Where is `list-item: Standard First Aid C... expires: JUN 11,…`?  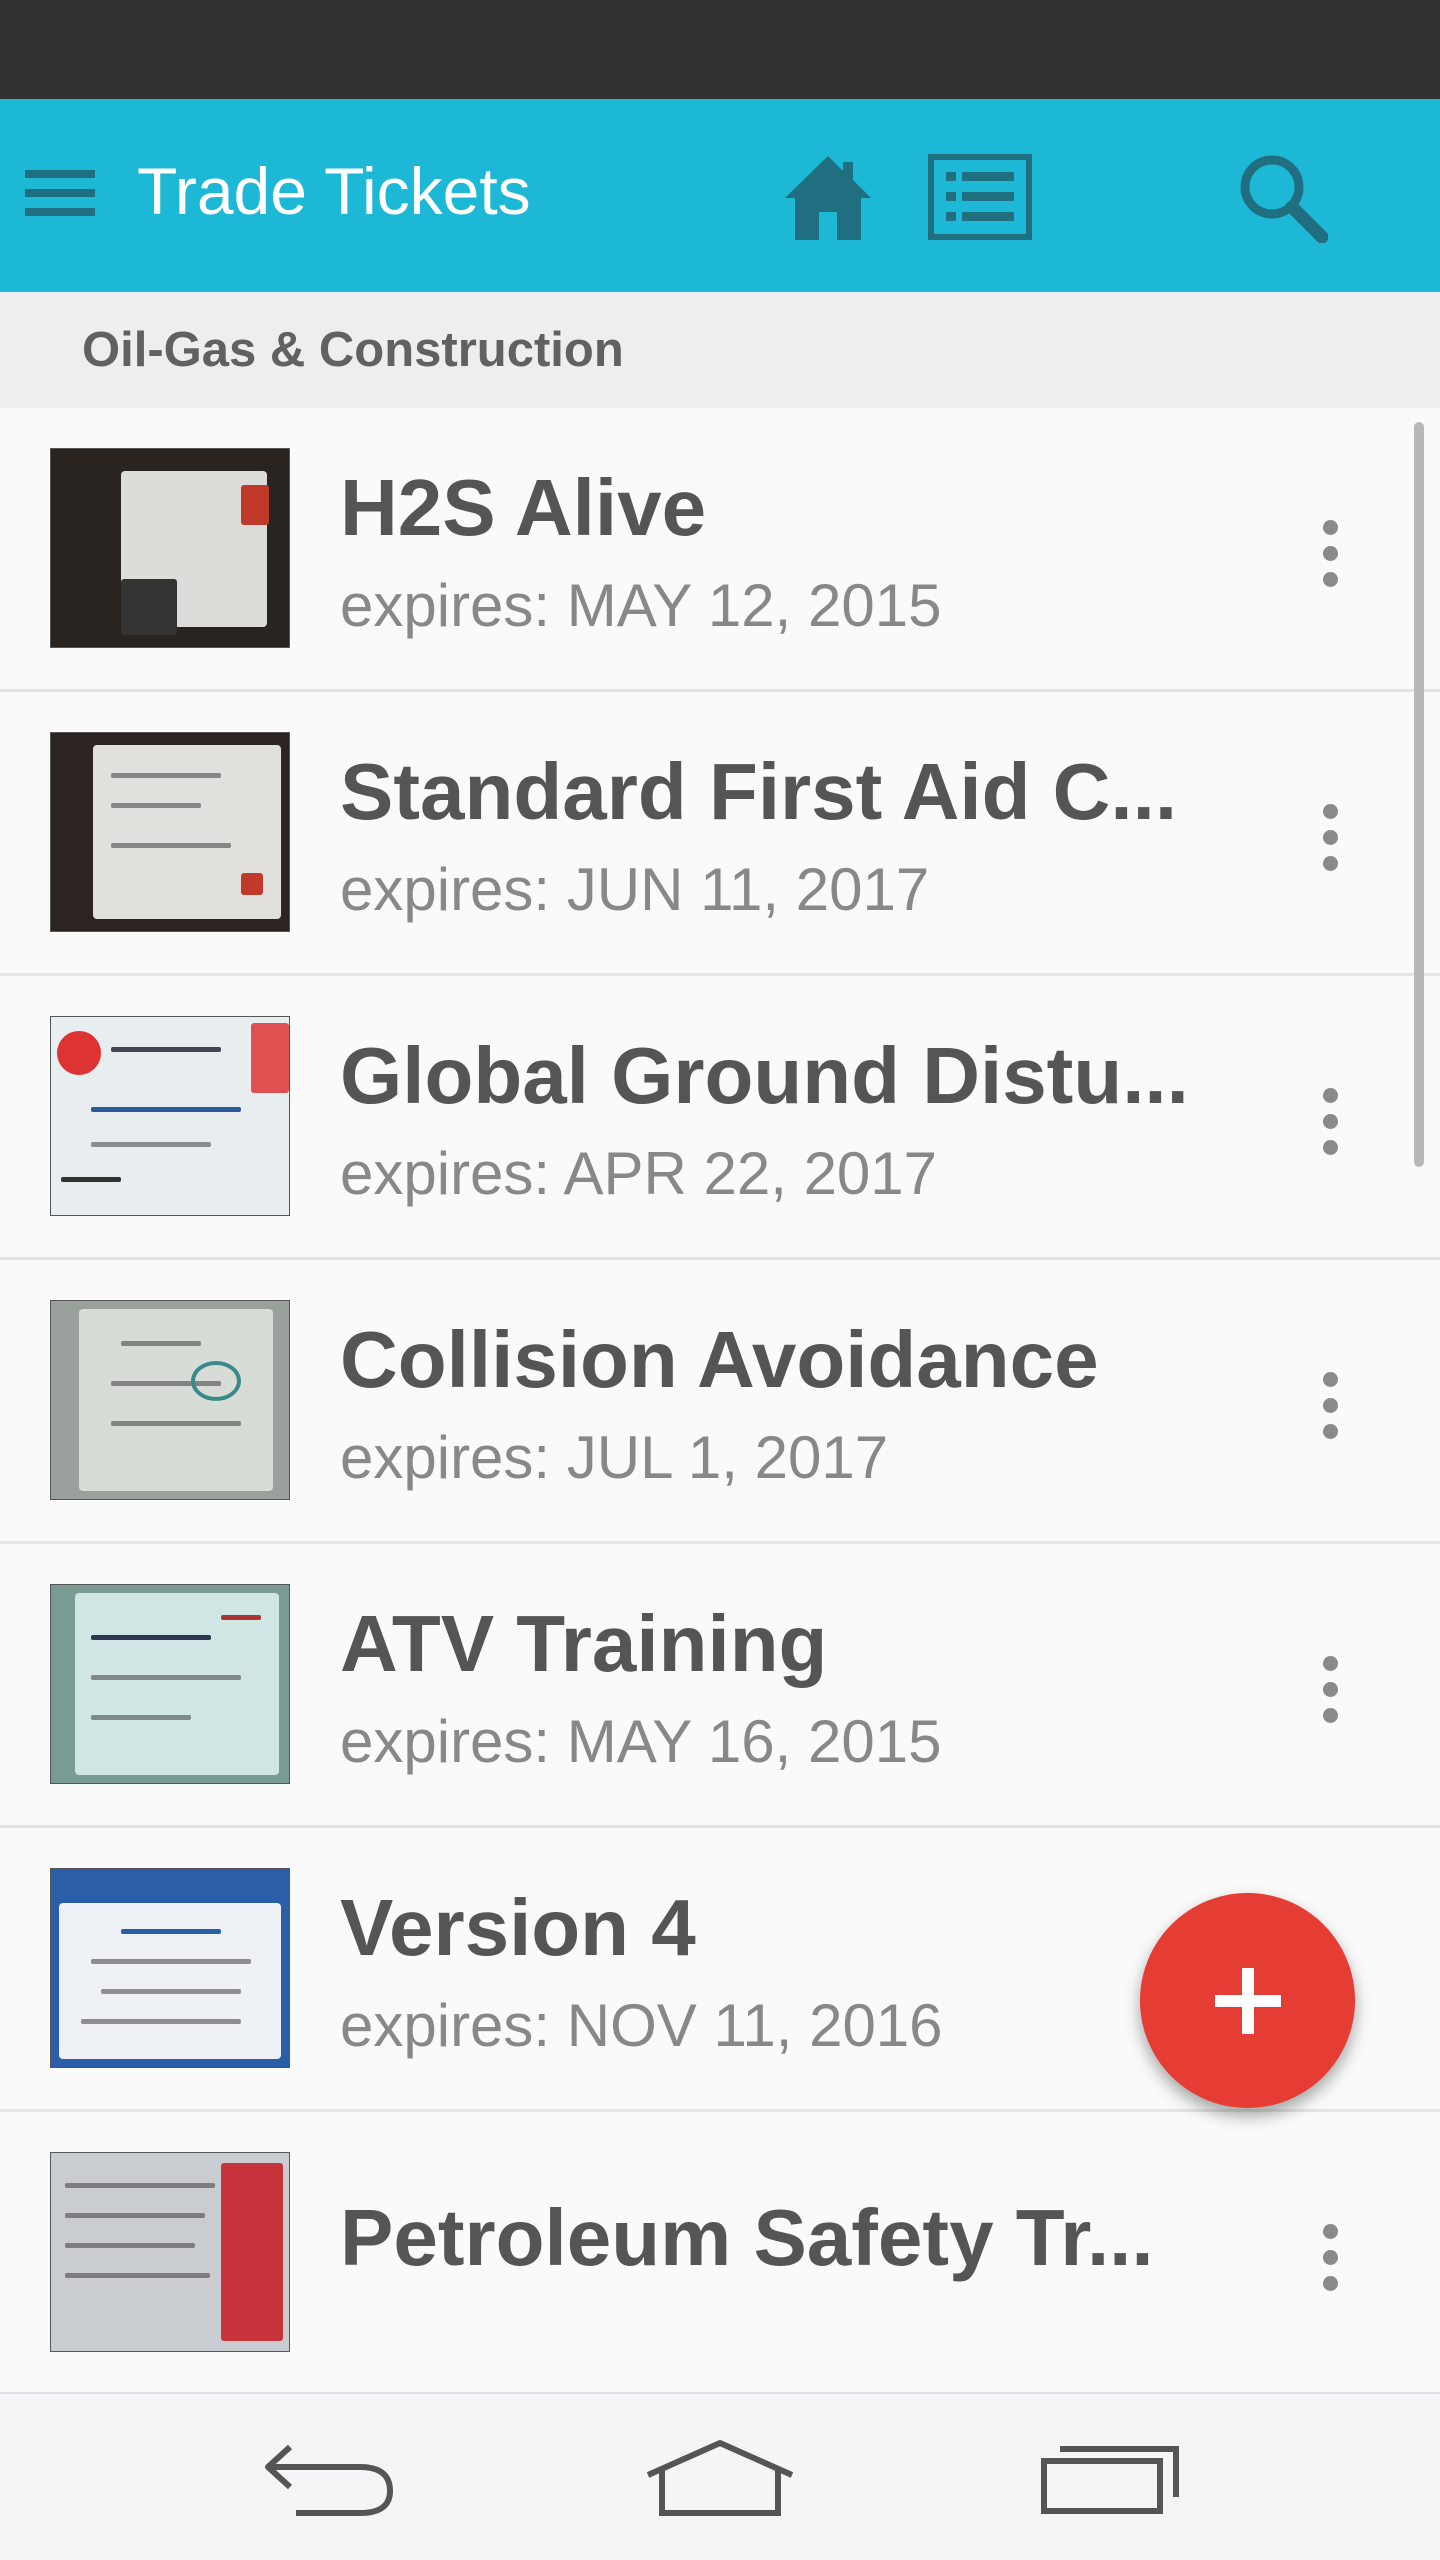 list-item: Standard First Aid C... expires: JUN 11,… is located at coordinates (720, 834).